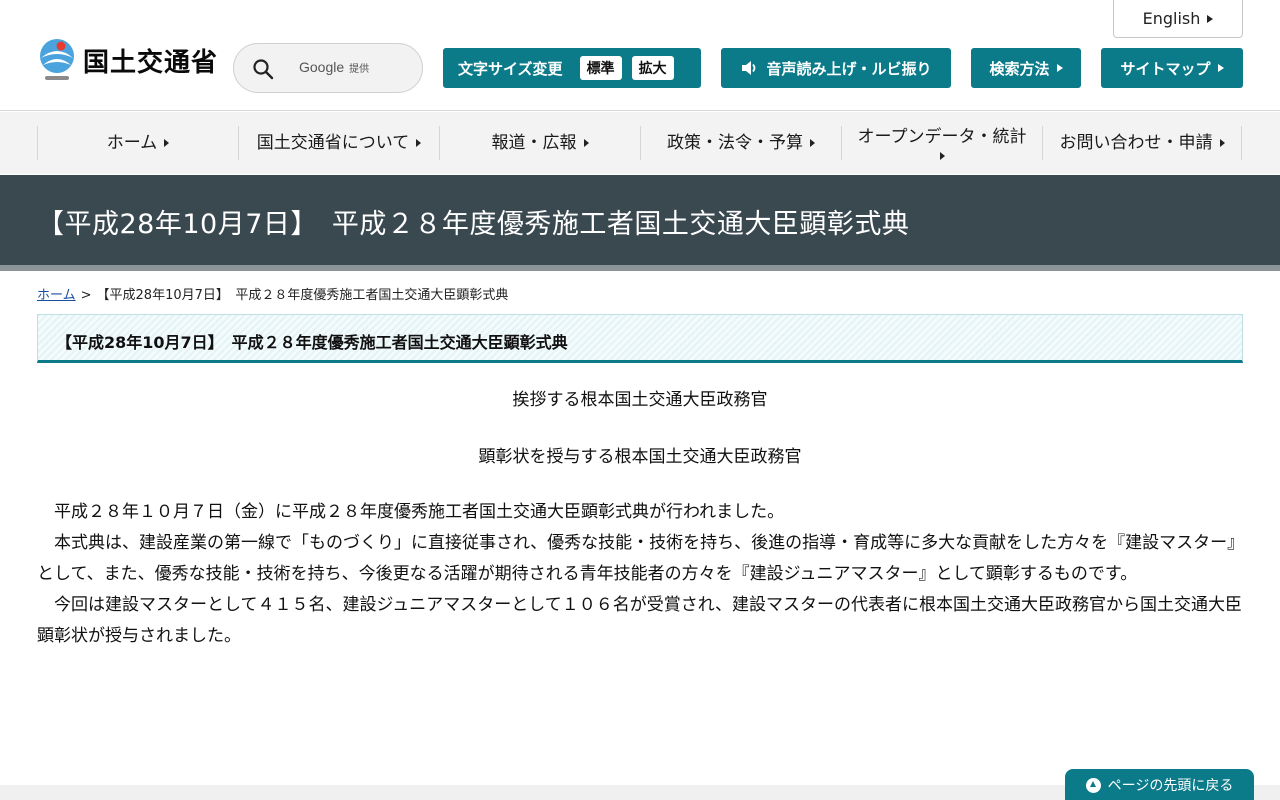 The image size is (1280, 800). Describe the element at coordinates (740, 143) in the screenshot. I see `nav-item-policy: 政策・法令・予算` at that location.